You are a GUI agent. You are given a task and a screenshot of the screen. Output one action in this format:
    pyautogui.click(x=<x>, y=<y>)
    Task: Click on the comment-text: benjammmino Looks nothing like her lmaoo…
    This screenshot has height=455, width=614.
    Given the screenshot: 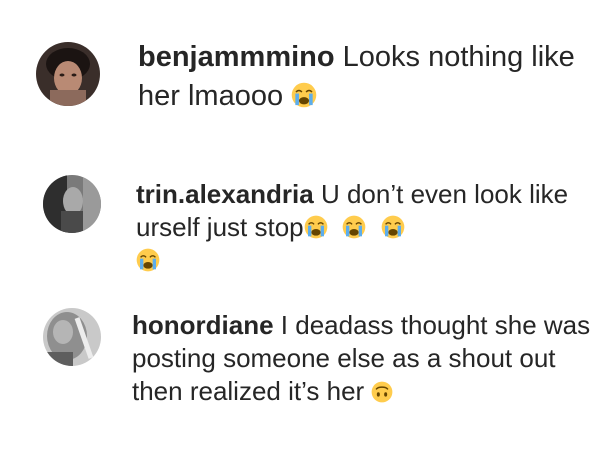 What is the action you would take?
    pyautogui.click(x=368, y=77)
    